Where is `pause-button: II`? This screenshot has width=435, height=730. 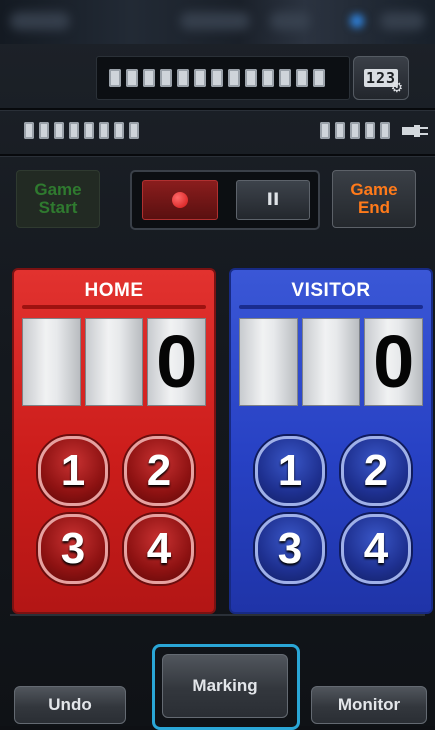
pause-button: II is located at coordinates (273, 200).